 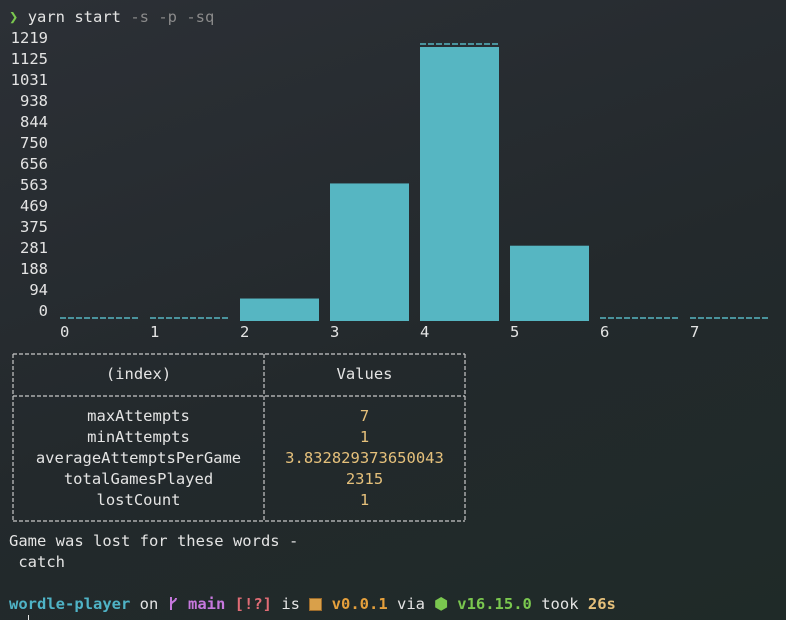 What do you see at coordinates (139, 500) in the screenshot?
I see `table-row-key: lostCount` at bounding box center [139, 500].